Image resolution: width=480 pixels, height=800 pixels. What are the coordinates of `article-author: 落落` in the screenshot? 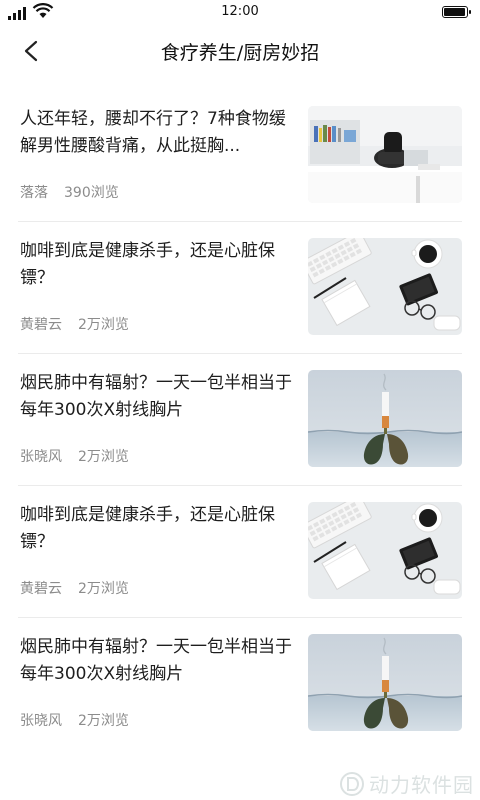 It's located at (34, 193).